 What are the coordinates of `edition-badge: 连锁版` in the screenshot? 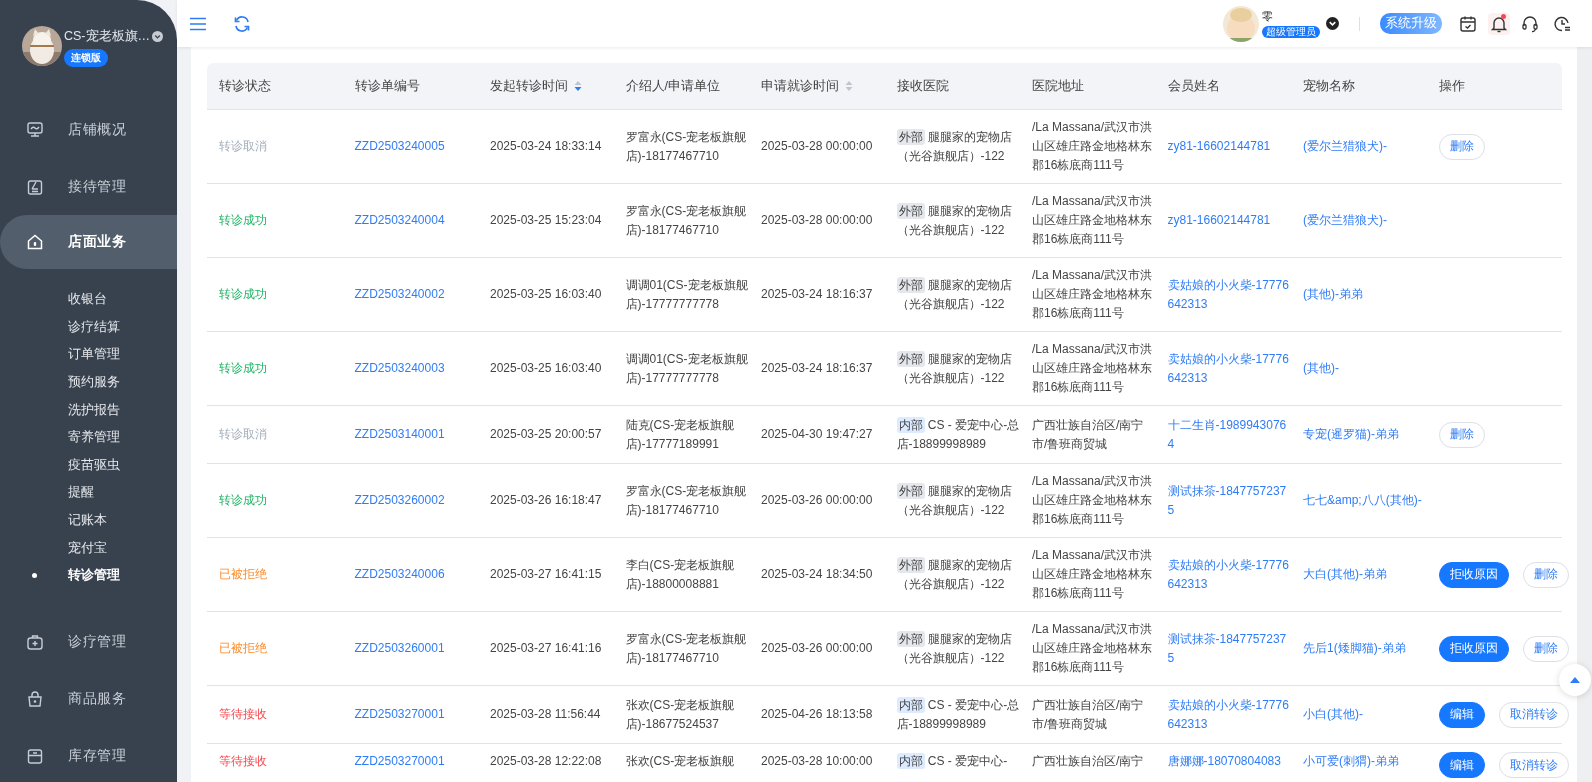 It's located at (86, 58).